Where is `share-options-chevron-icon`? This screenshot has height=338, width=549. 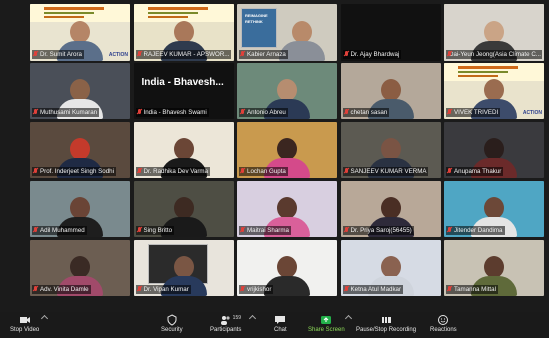 share-options-chevron-icon is located at coordinates (348, 318).